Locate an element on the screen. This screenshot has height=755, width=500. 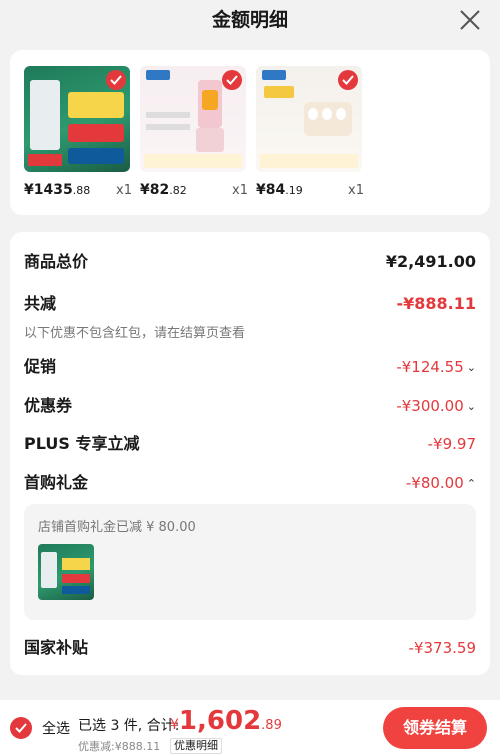
product-price: ¥82.82 is located at coordinates (163, 190).